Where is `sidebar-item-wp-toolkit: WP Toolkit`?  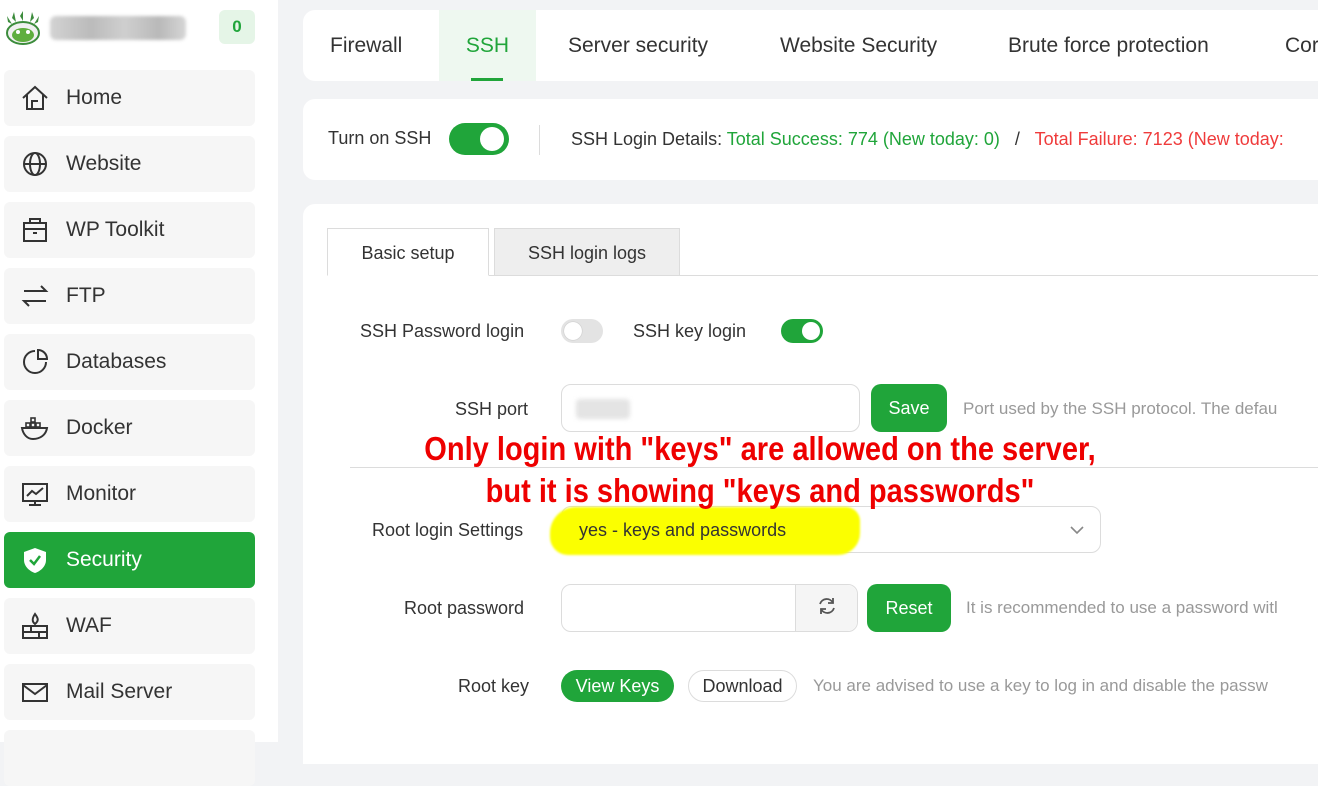
sidebar-item-wp-toolkit: WP Toolkit is located at coordinates (129, 230).